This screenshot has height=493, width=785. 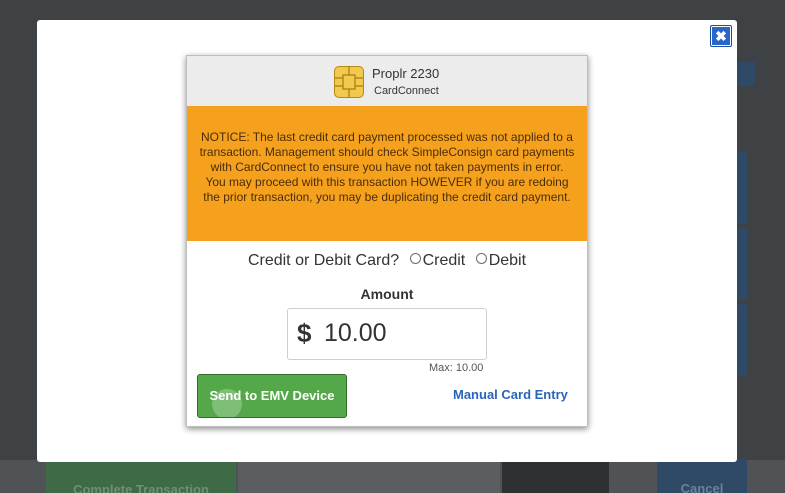 What do you see at coordinates (355, 333) in the screenshot?
I see `amount-input: 10.00` at bounding box center [355, 333].